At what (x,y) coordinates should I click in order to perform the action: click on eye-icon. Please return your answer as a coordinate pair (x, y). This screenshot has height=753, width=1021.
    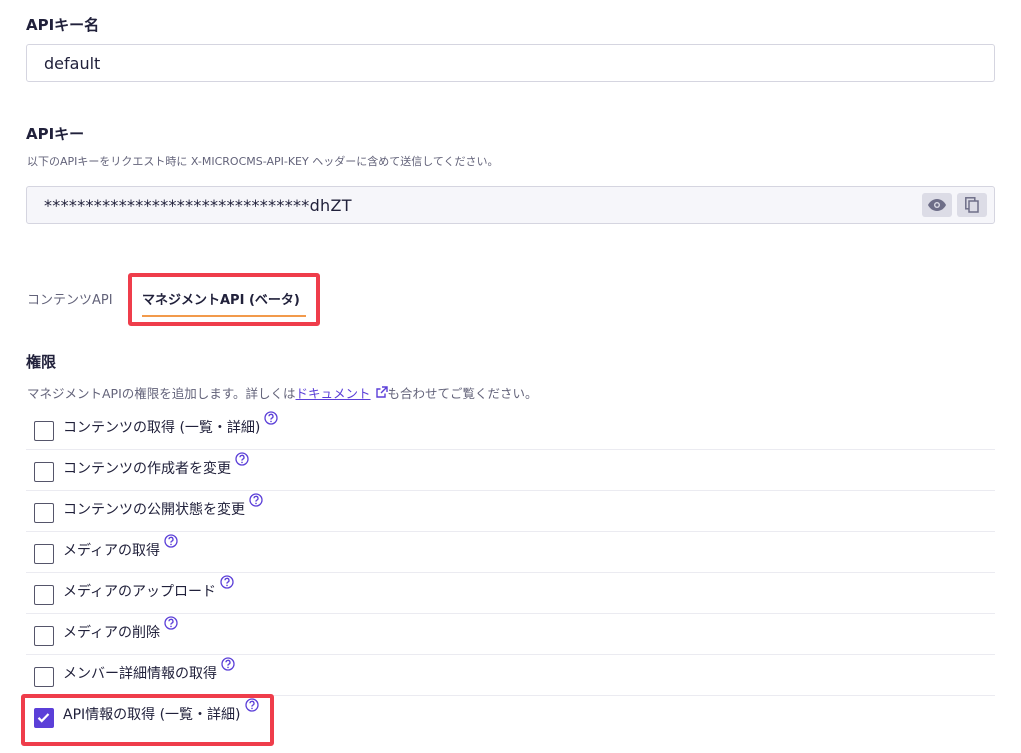
    Looking at the image, I should click on (937, 205).